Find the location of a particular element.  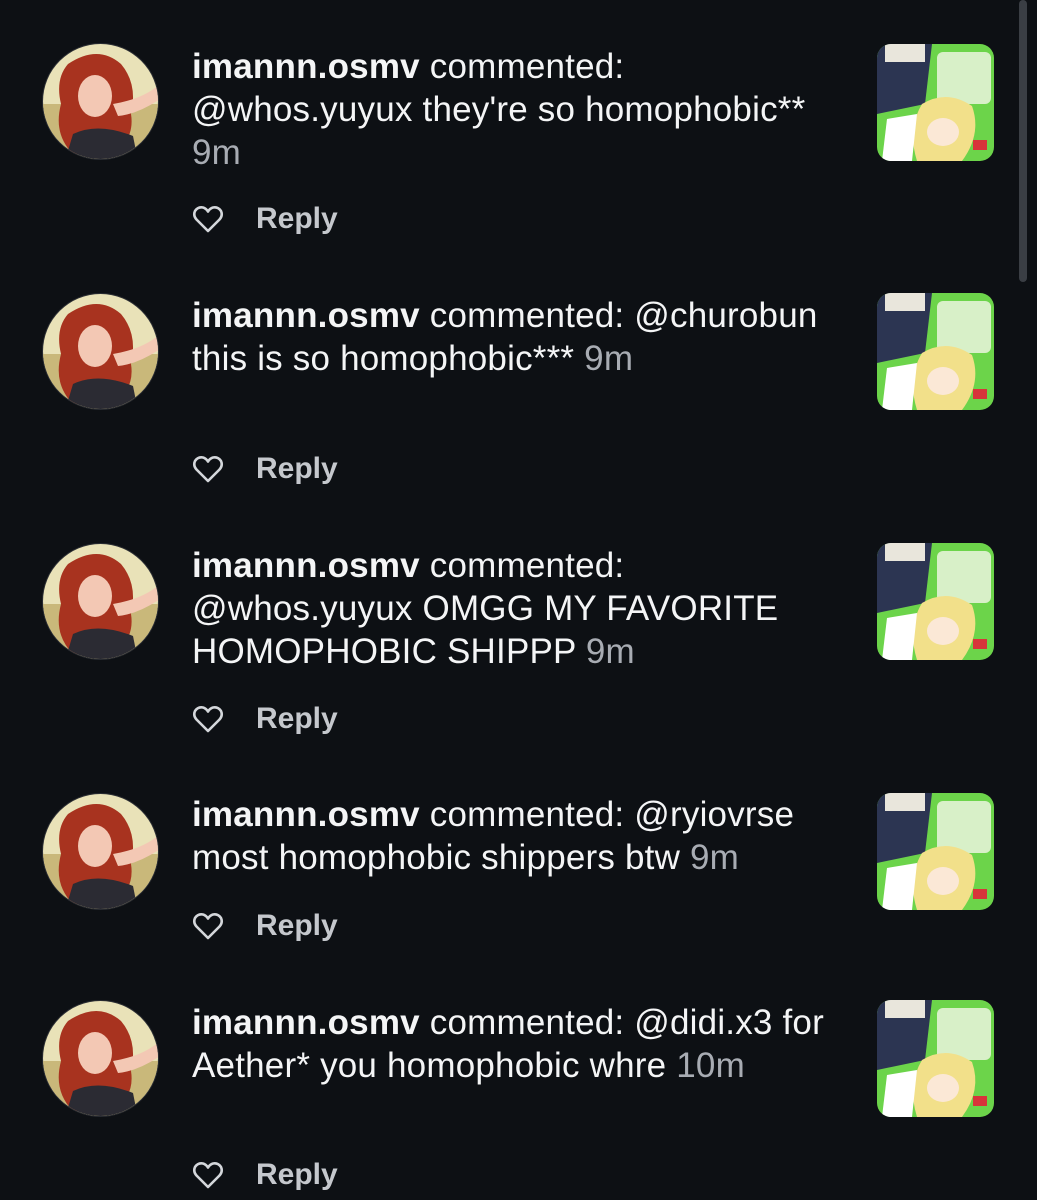

scrollbar is located at coordinates (1023, 141).